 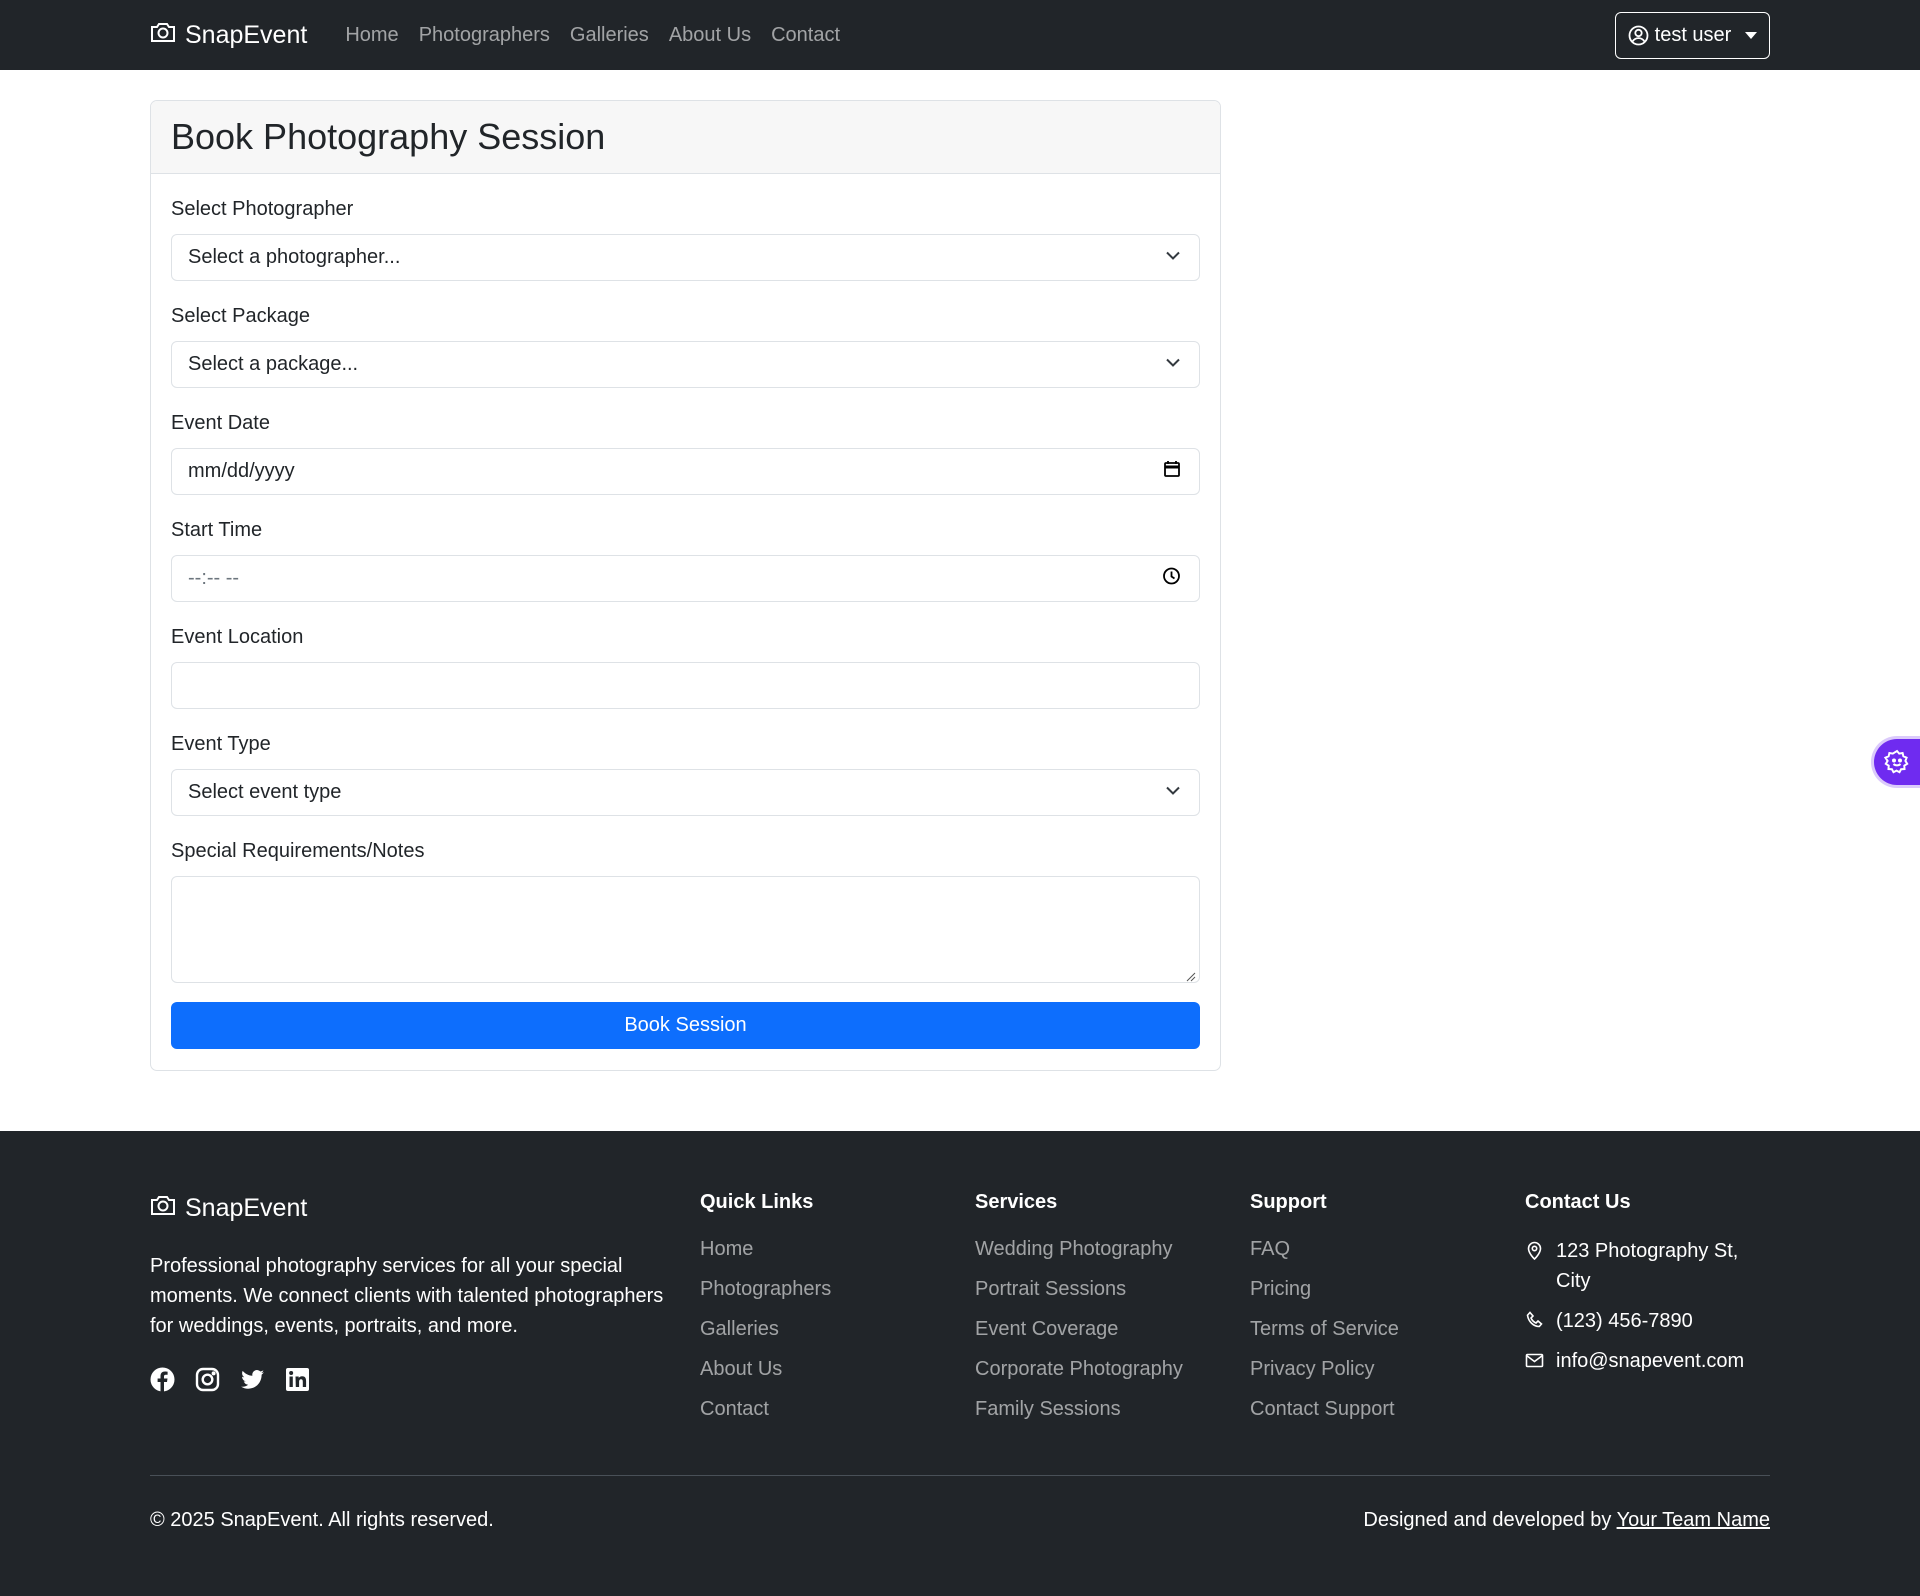 What do you see at coordinates (1079, 1336) in the screenshot?
I see `footer-link-event-coverage: Event Coverage` at bounding box center [1079, 1336].